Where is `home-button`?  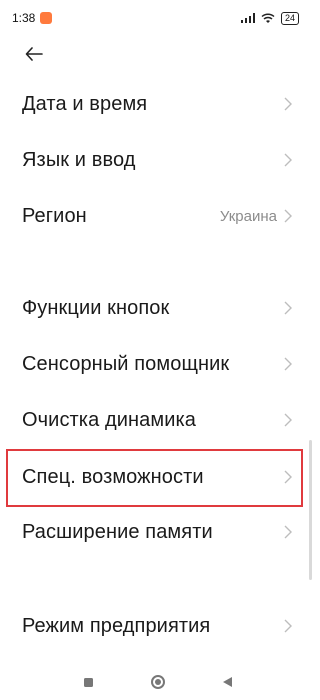 home-button is located at coordinates (158, 682).